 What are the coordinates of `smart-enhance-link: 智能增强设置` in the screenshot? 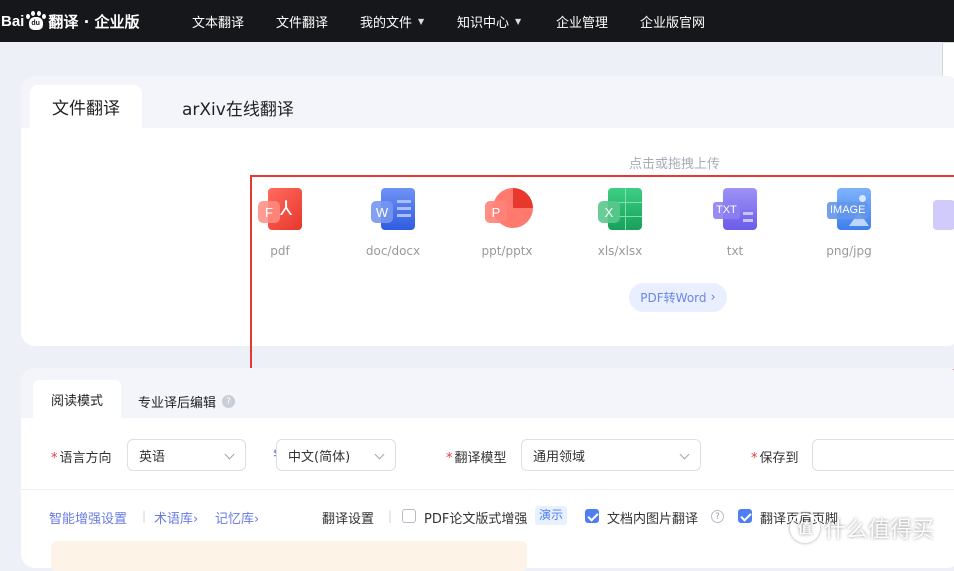 It's located at (88, 517).